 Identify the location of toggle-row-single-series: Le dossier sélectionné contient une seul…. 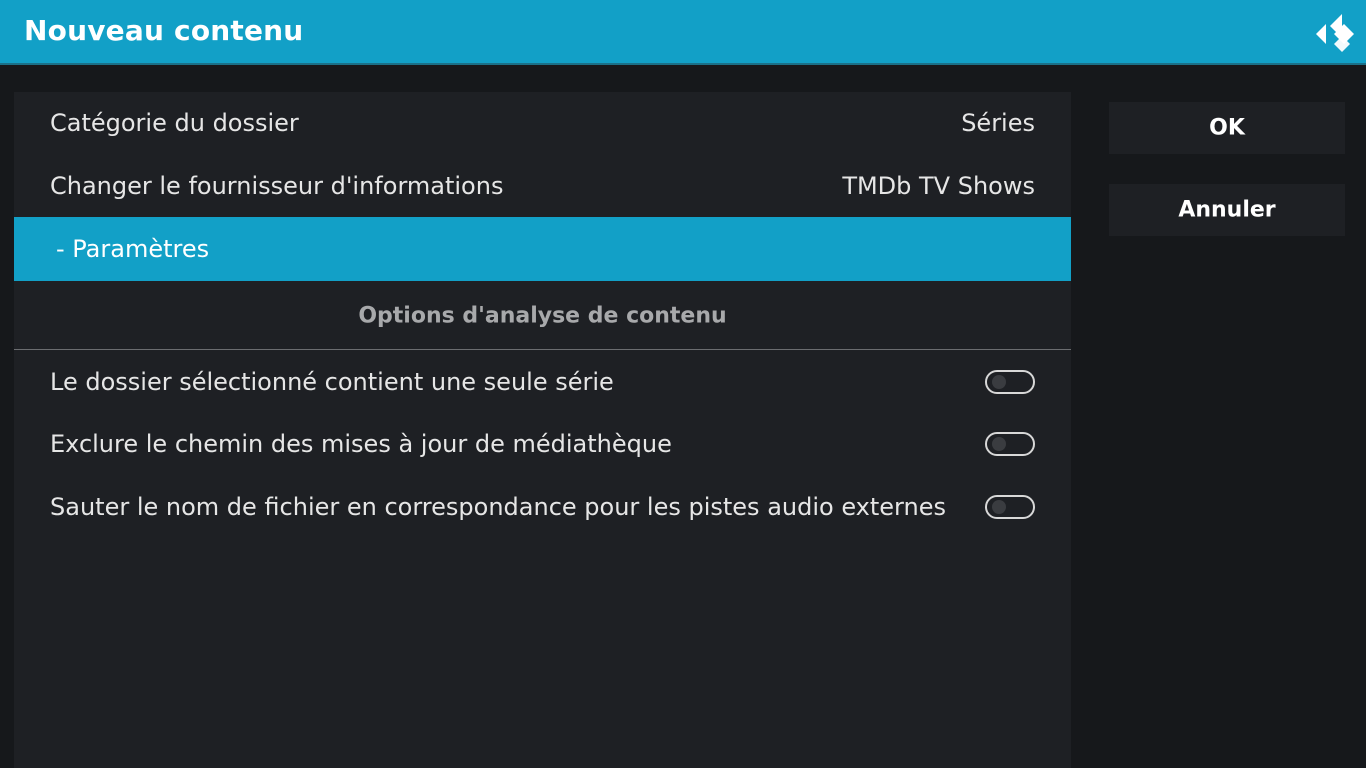
(542, 382).